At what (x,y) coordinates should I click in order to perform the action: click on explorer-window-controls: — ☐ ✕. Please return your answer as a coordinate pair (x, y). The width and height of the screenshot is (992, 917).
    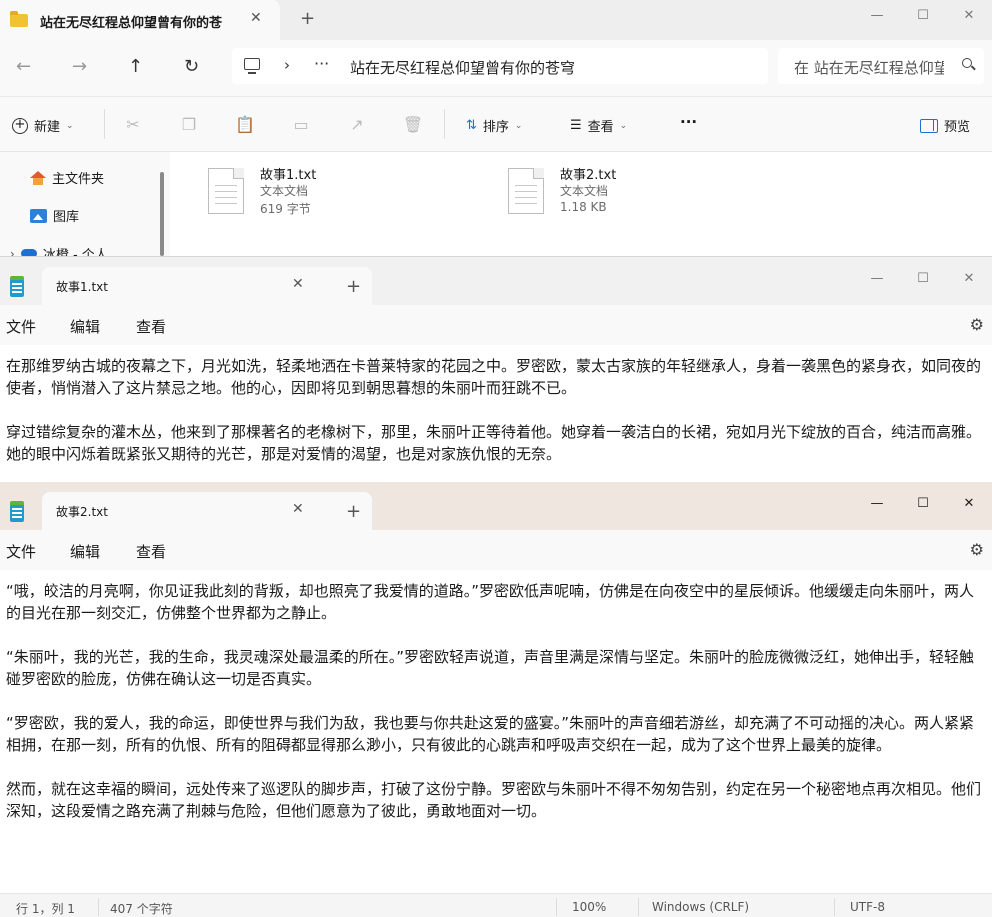
    Looking at the image, I should click on (923, 15).